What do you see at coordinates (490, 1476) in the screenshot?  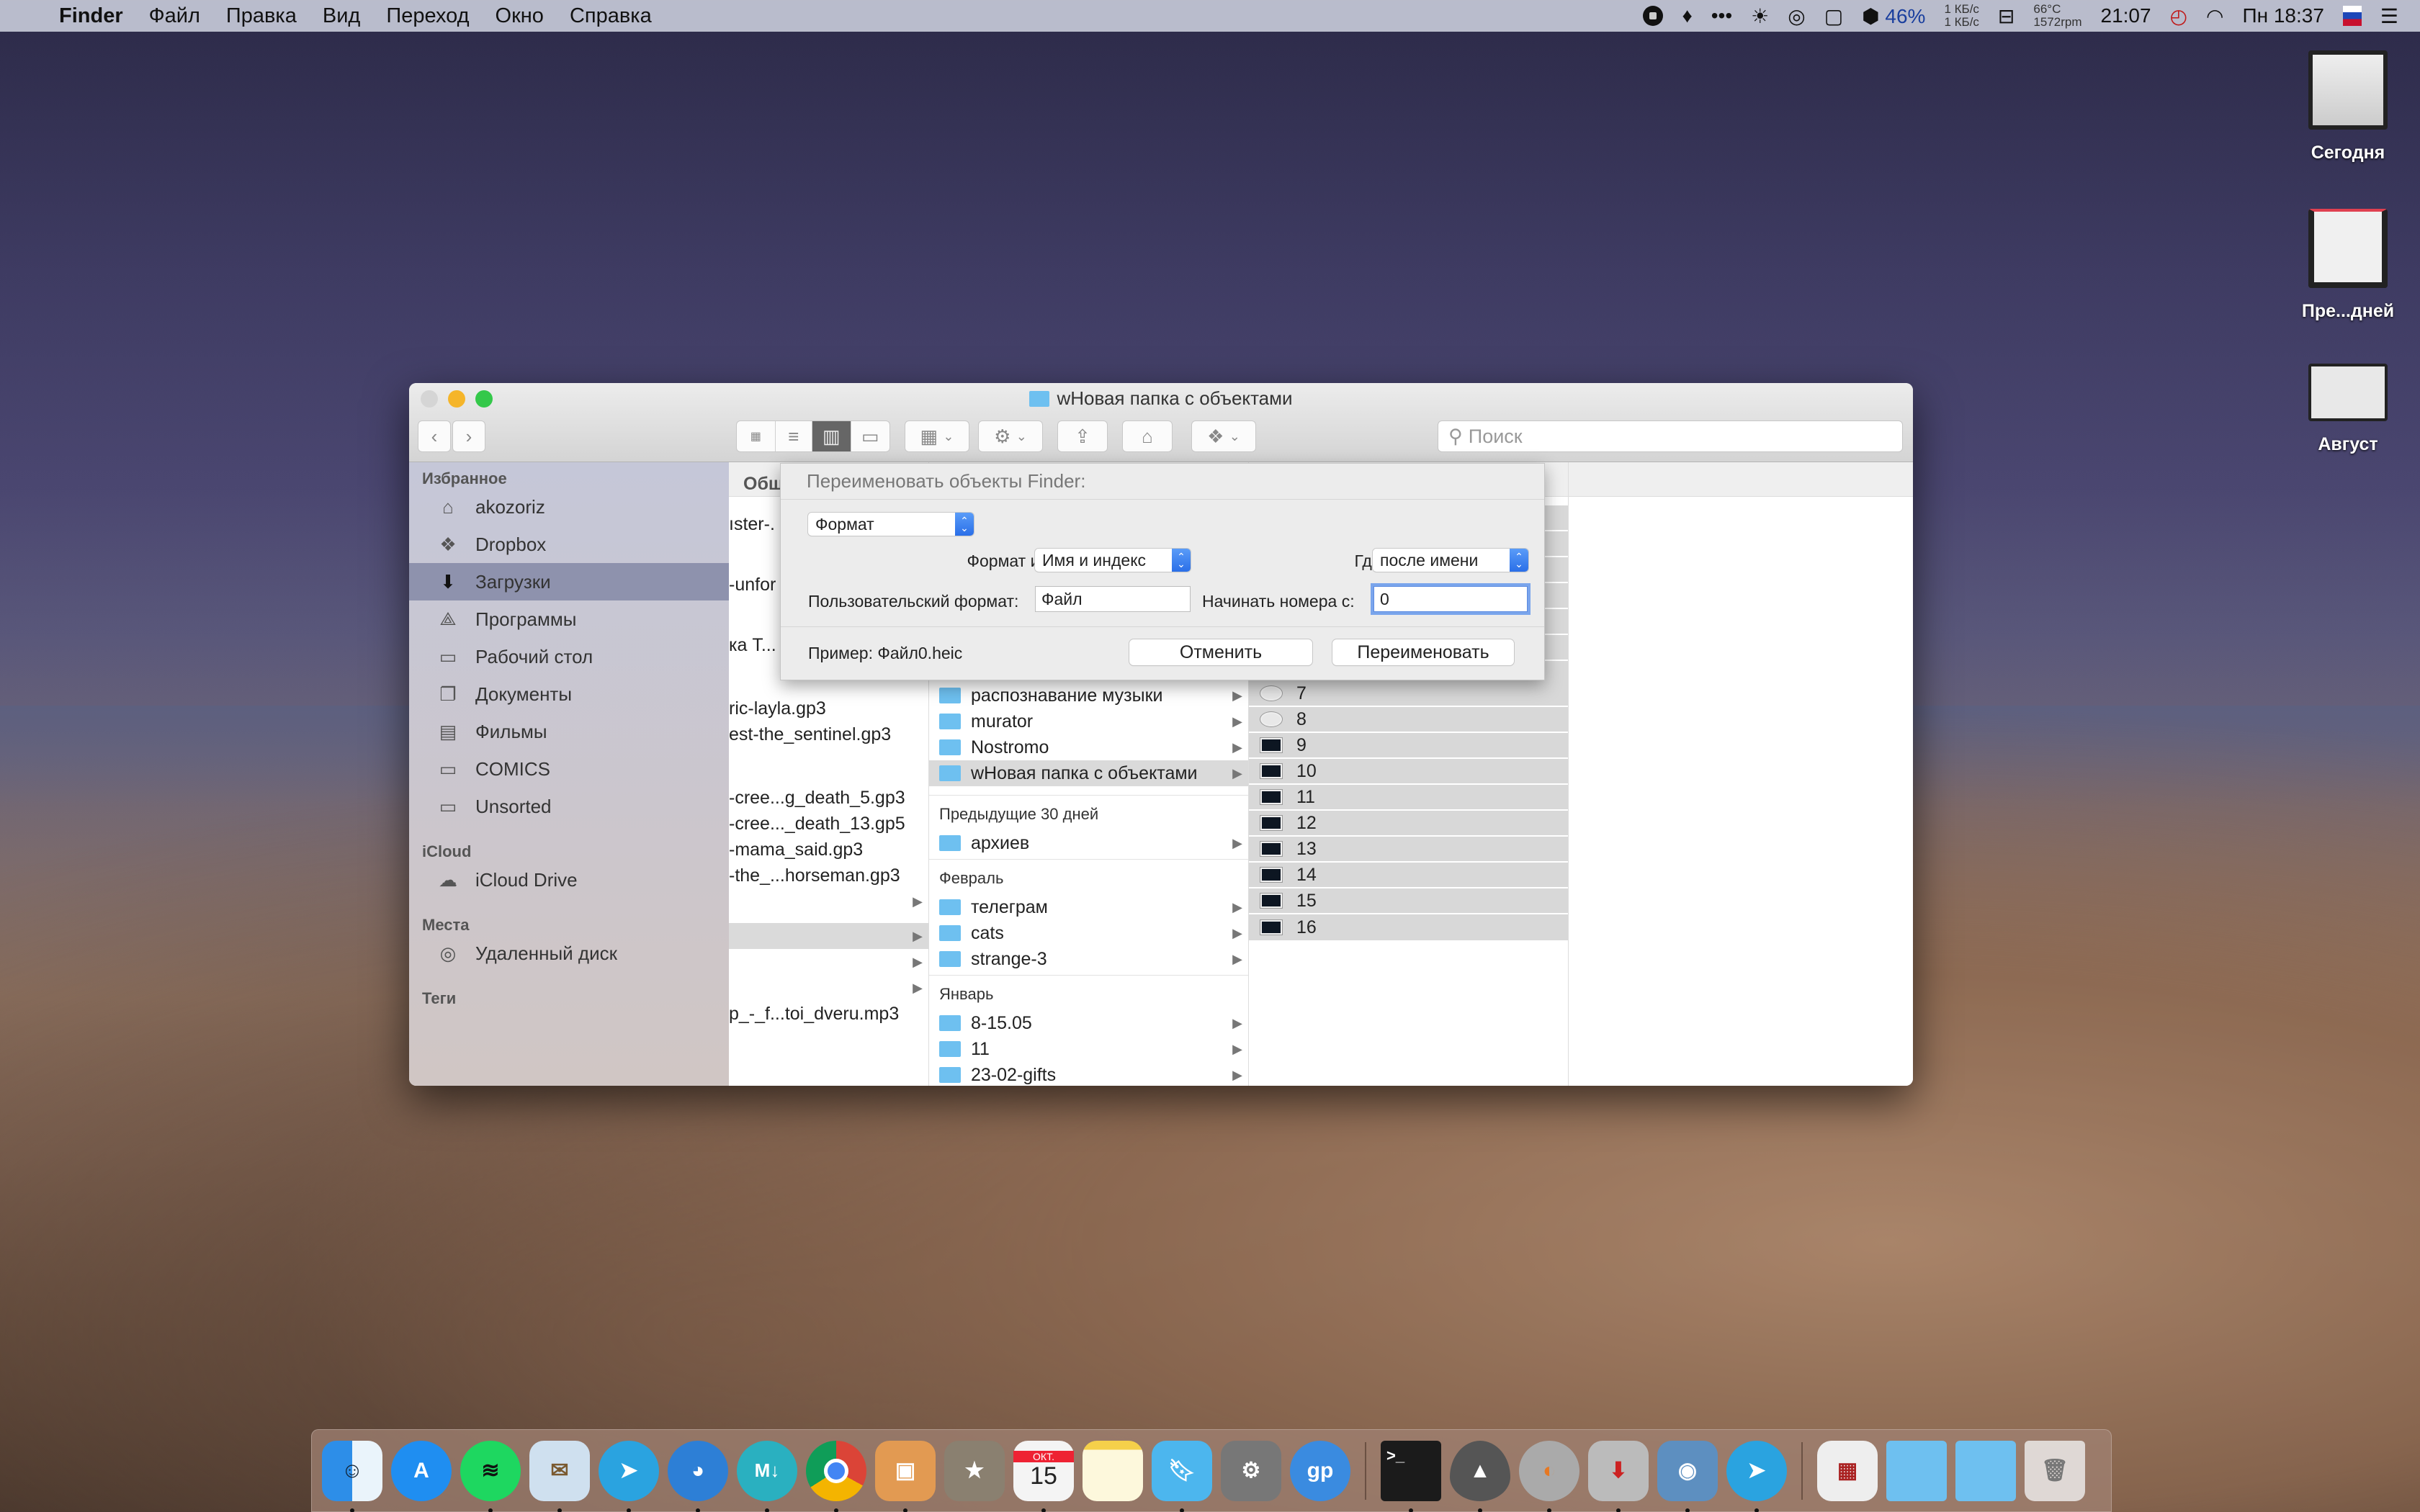 I see `dock-spotify: ≋` at bounding box center [490, 1476].